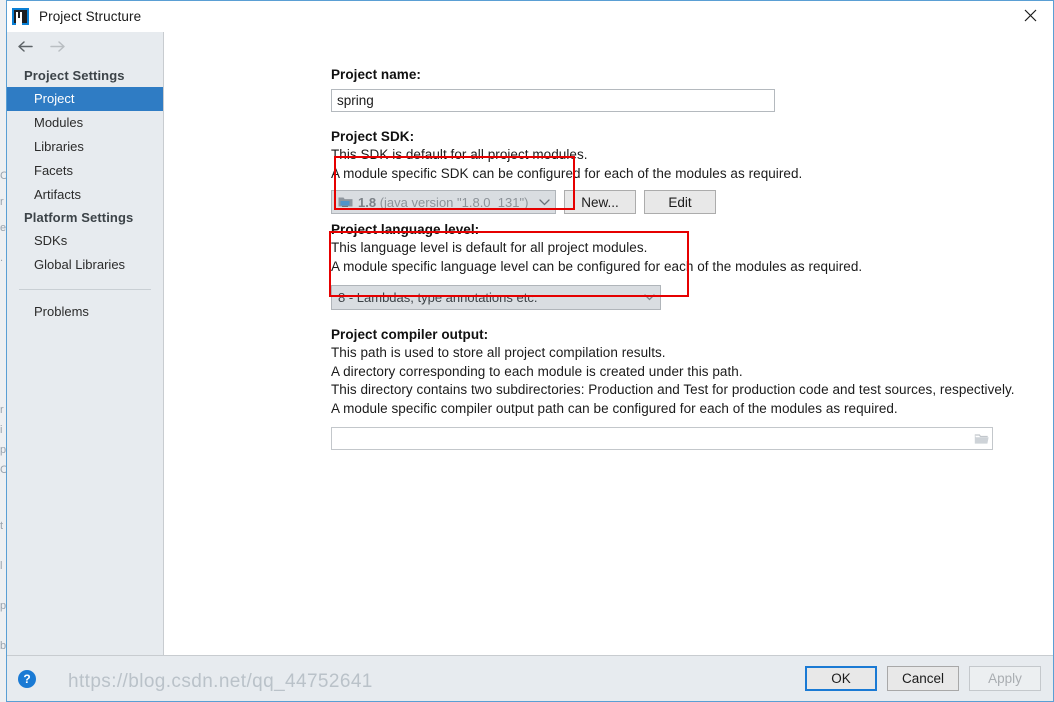  Describe the element at coordinates (981, 438) in the screenshot. I see `folder-browse-icon` at that location.